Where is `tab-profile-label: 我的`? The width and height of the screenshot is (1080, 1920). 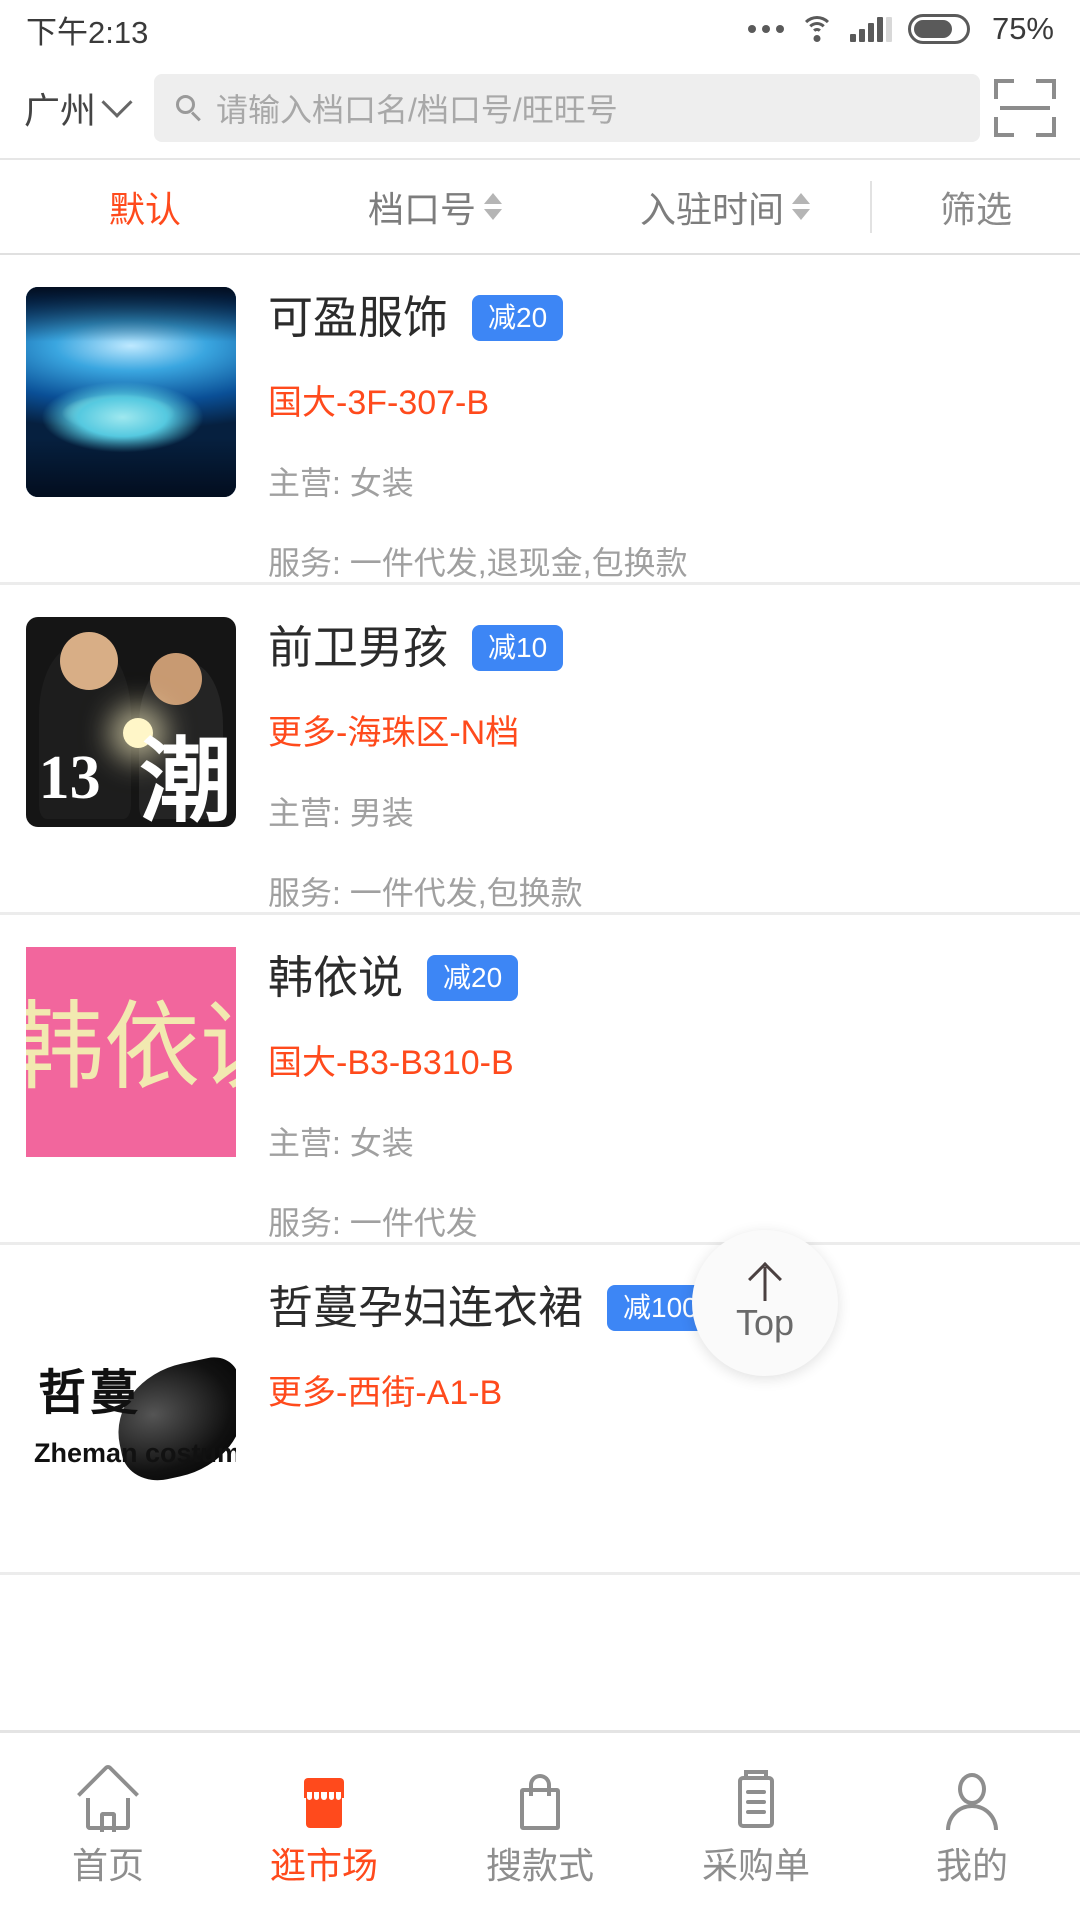
tab-profile-label: 我的 is located at coordinates (971, 1865).